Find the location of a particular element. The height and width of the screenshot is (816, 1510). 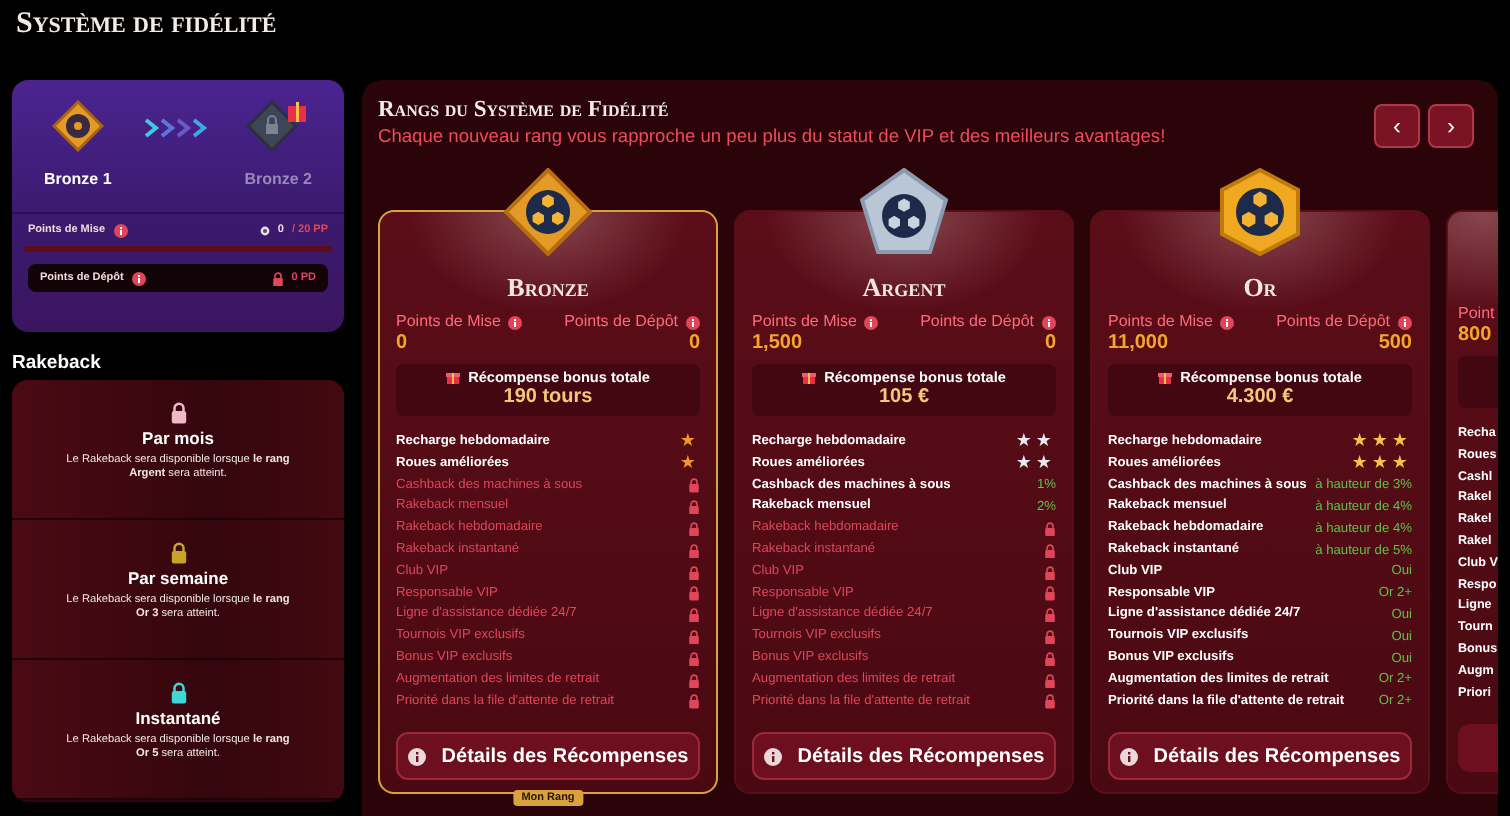

stake-value: 800 is located at coordinates (1476, 335).